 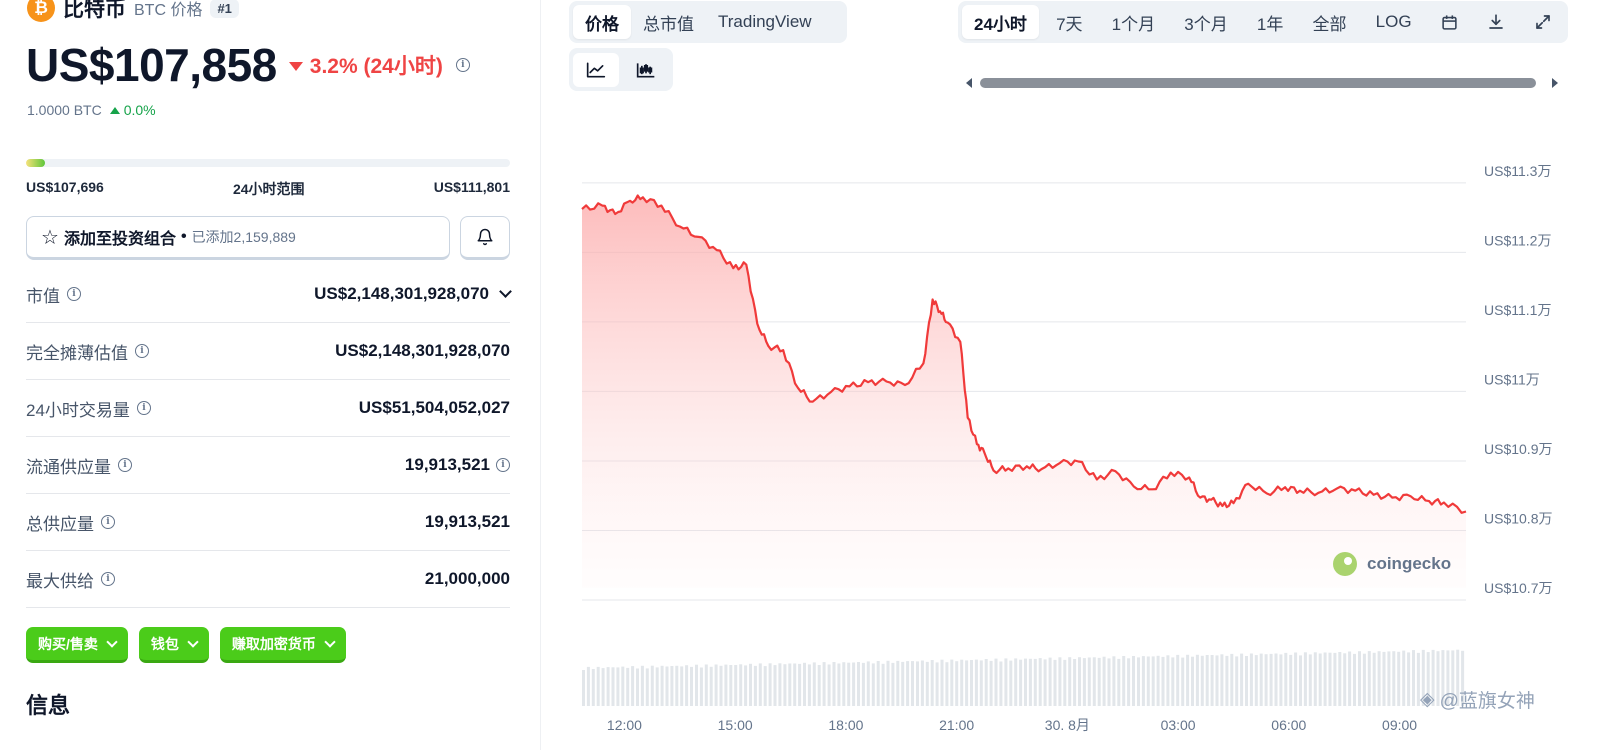 I want to click on tab-market-cap: 总市值, so click(x=668, y=22).